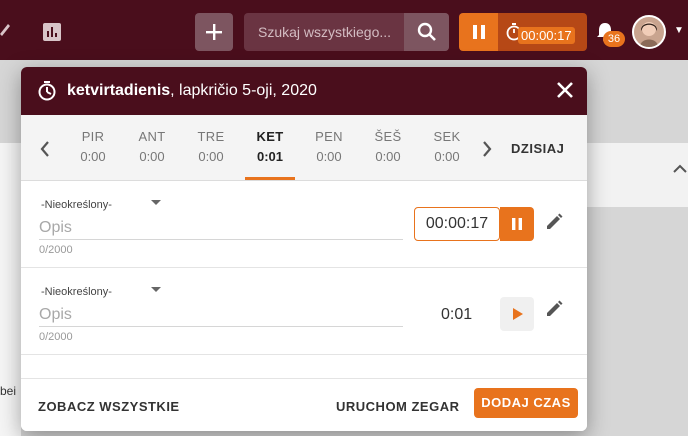 This screenshot has height=436, width=688. I want to click on background-card, so click(637, 175).